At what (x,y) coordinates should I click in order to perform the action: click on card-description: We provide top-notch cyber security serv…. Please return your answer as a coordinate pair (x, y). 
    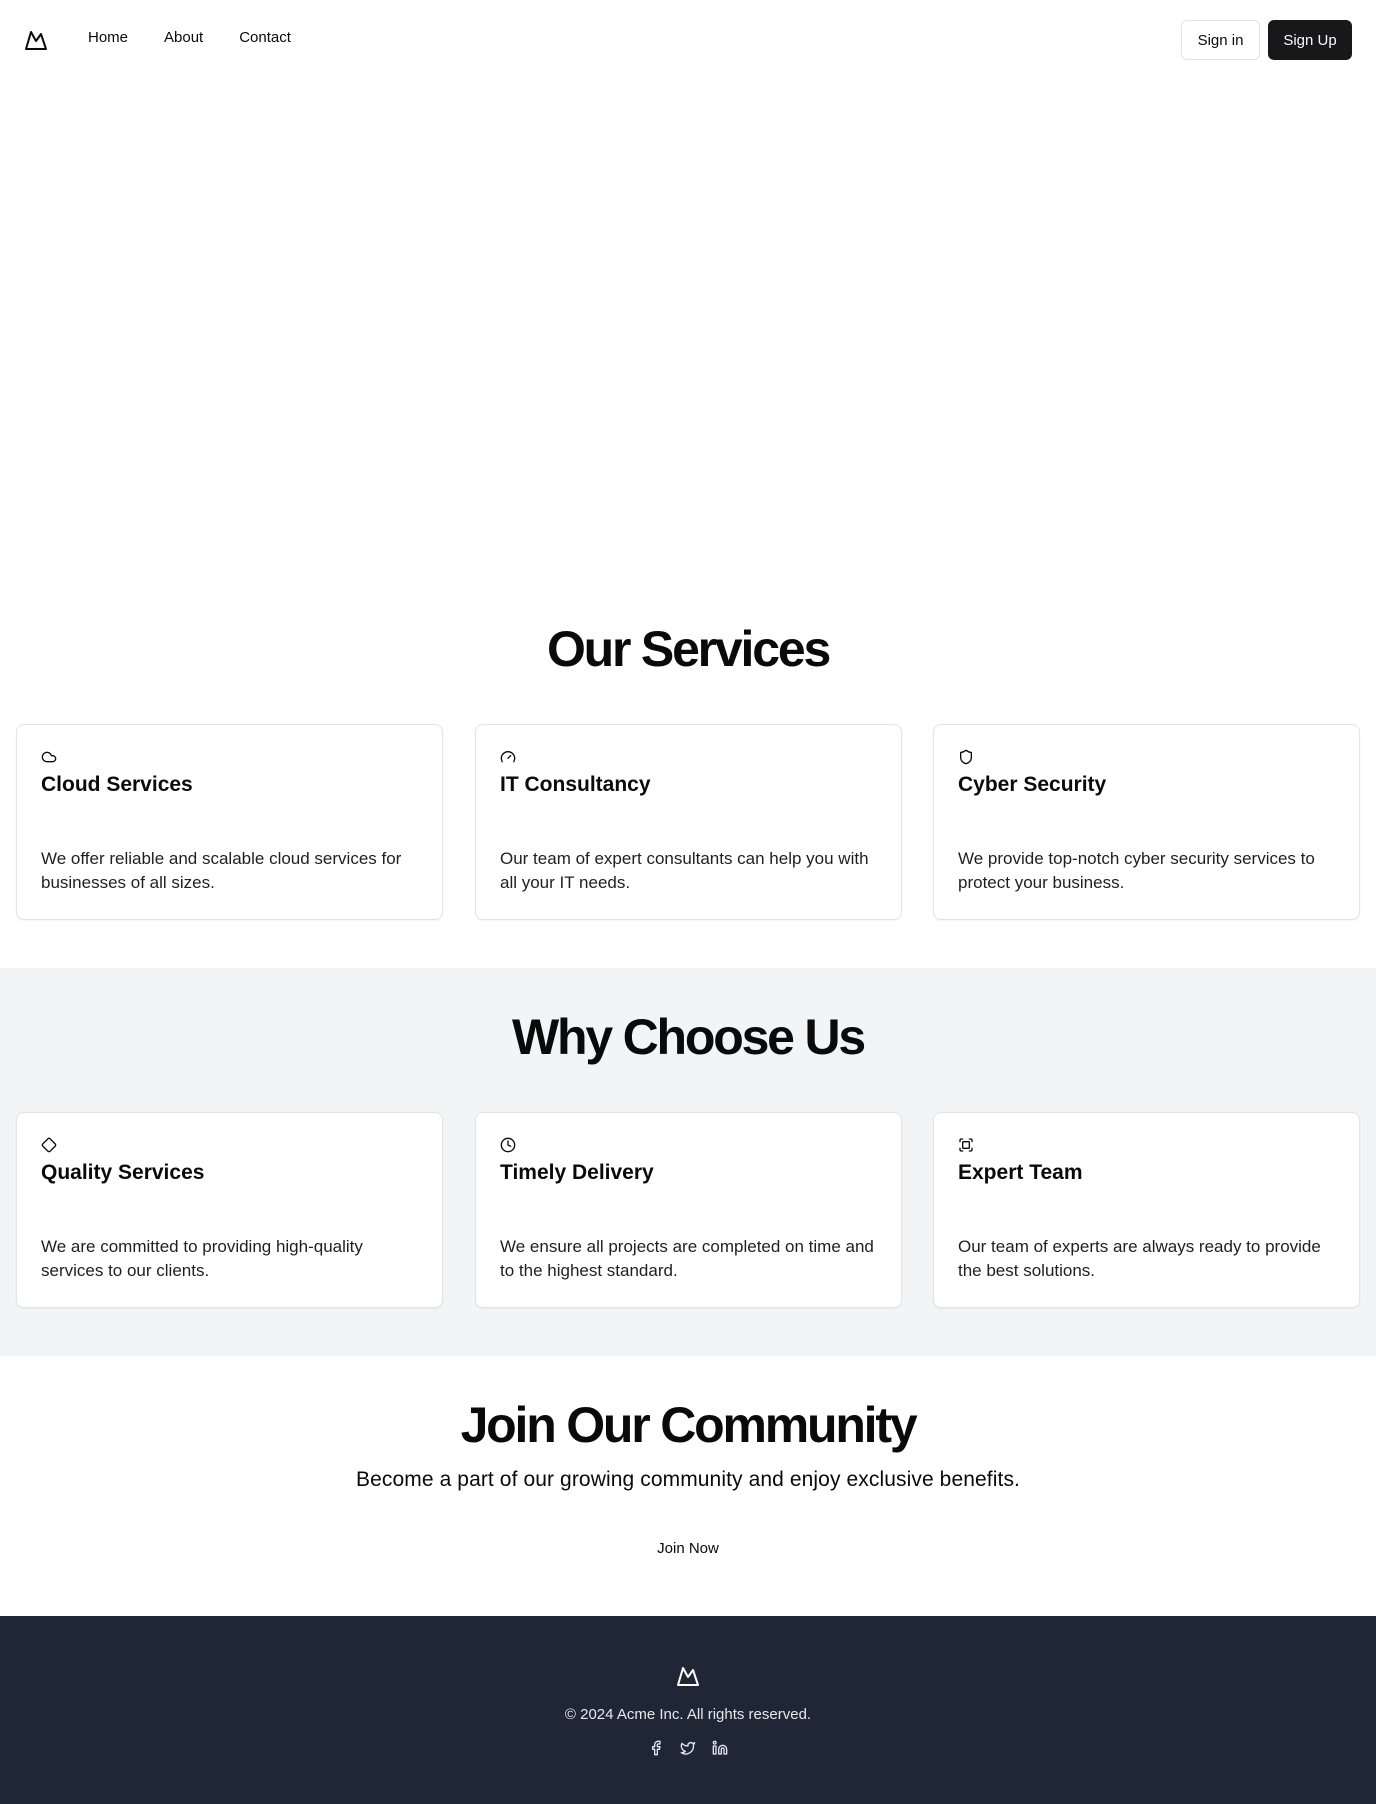
    Looking at the image, I should click on (1136, 870).